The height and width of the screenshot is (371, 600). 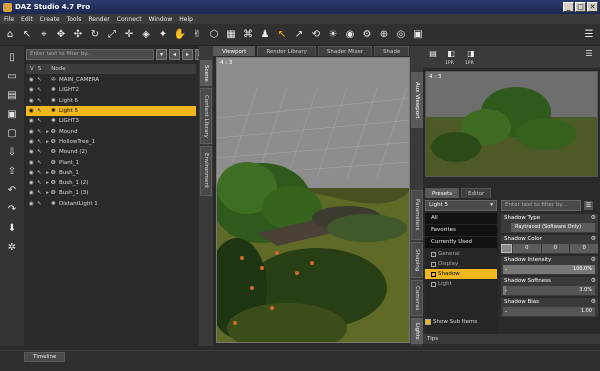 What do you see at coordinates (12, 57) in the screenshot?
I see `new-file-icon: ▯` at bounding box center [12, 57].